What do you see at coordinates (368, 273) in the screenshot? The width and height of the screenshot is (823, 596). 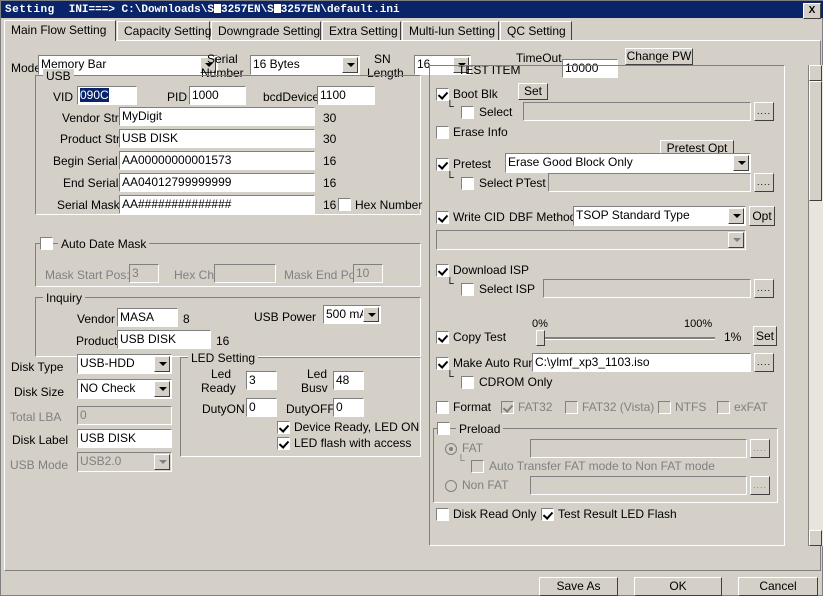 I see `mask-end-pos-input: 10` at bounding box center [368, 273].